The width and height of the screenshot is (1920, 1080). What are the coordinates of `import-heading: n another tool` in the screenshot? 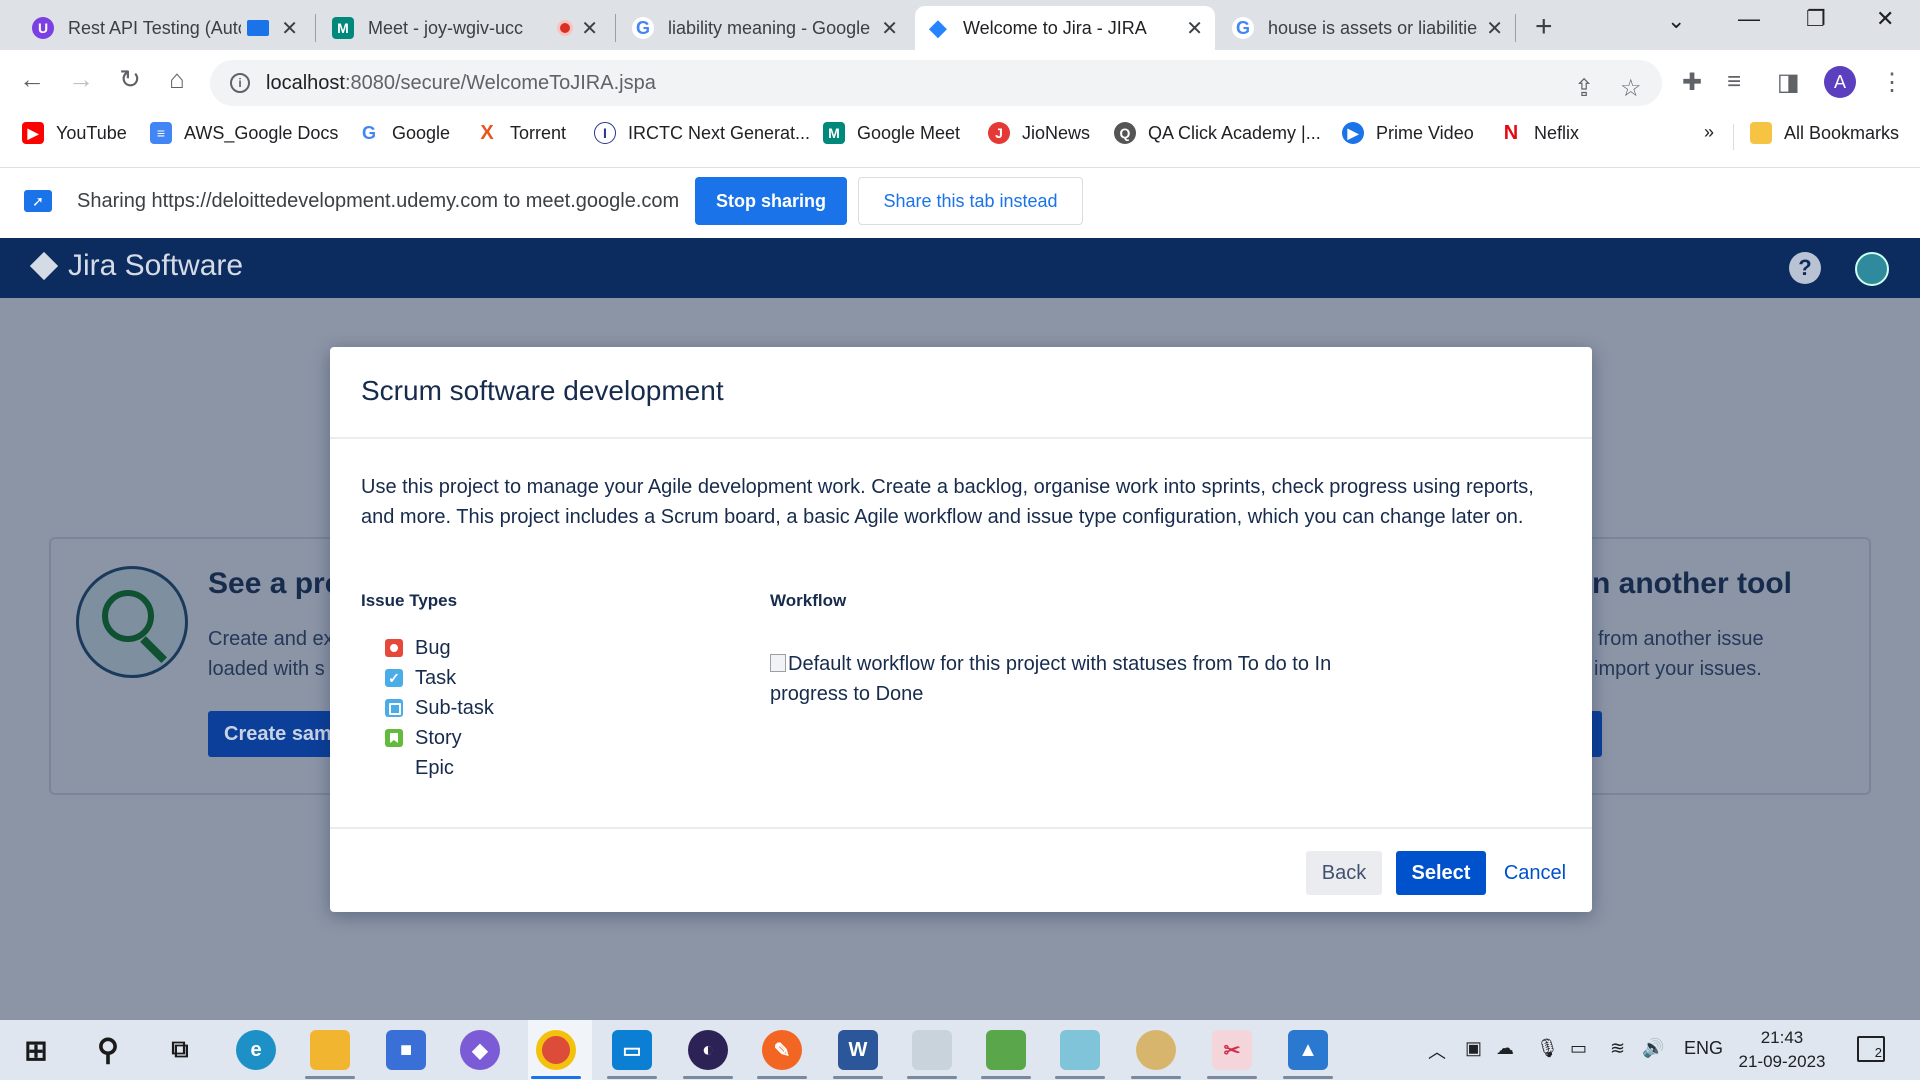 It's located at (1692, 583).